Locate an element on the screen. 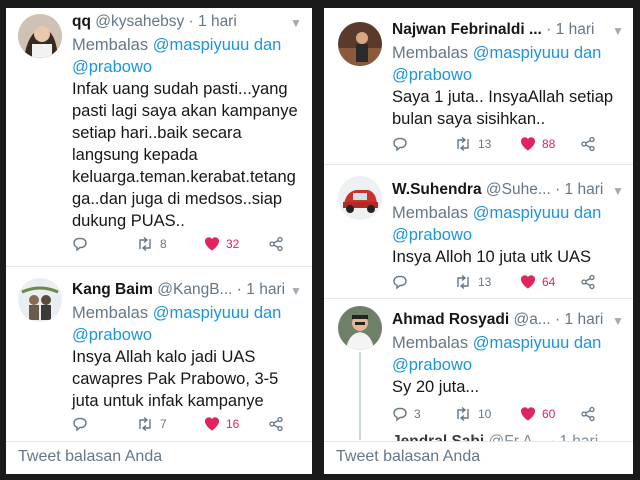  author-handle: @kysahebsy is located at coordinates (139, 21).